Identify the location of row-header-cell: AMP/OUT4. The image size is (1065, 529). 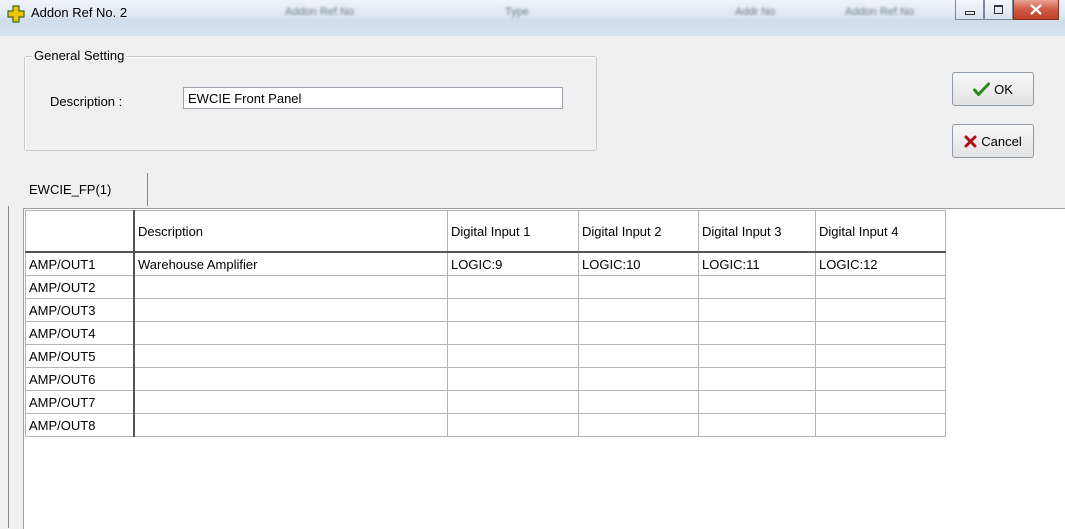
(80, 333).